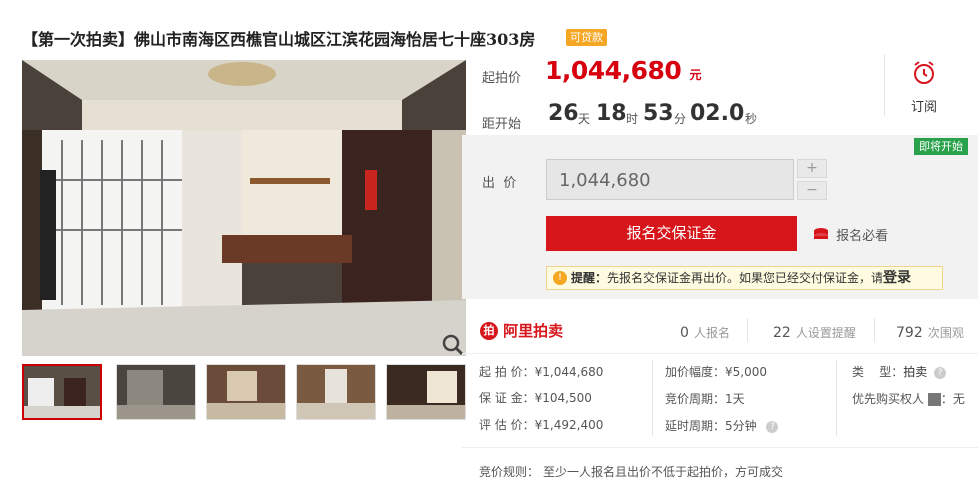  Describe the element at coordinates (569, 425) in the screenshot. I see `detail-value: ¥1,492,400` at that location.